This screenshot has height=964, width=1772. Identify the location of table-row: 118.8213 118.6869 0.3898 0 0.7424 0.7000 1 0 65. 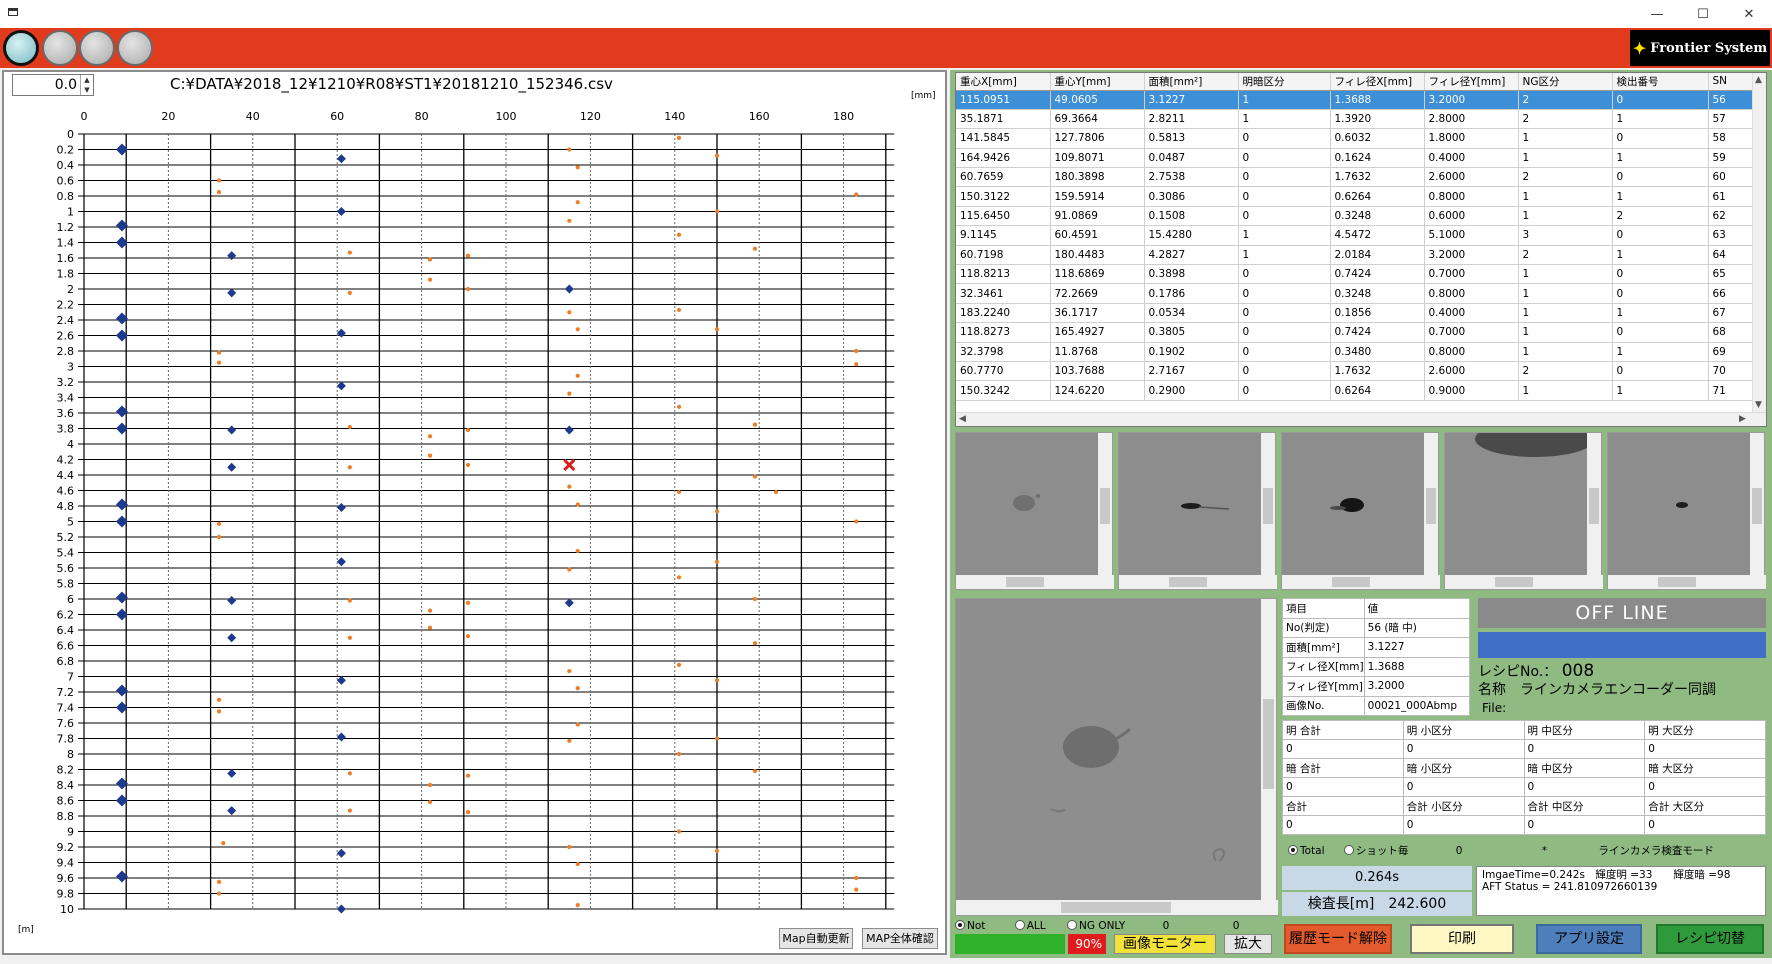
(1355, 274).